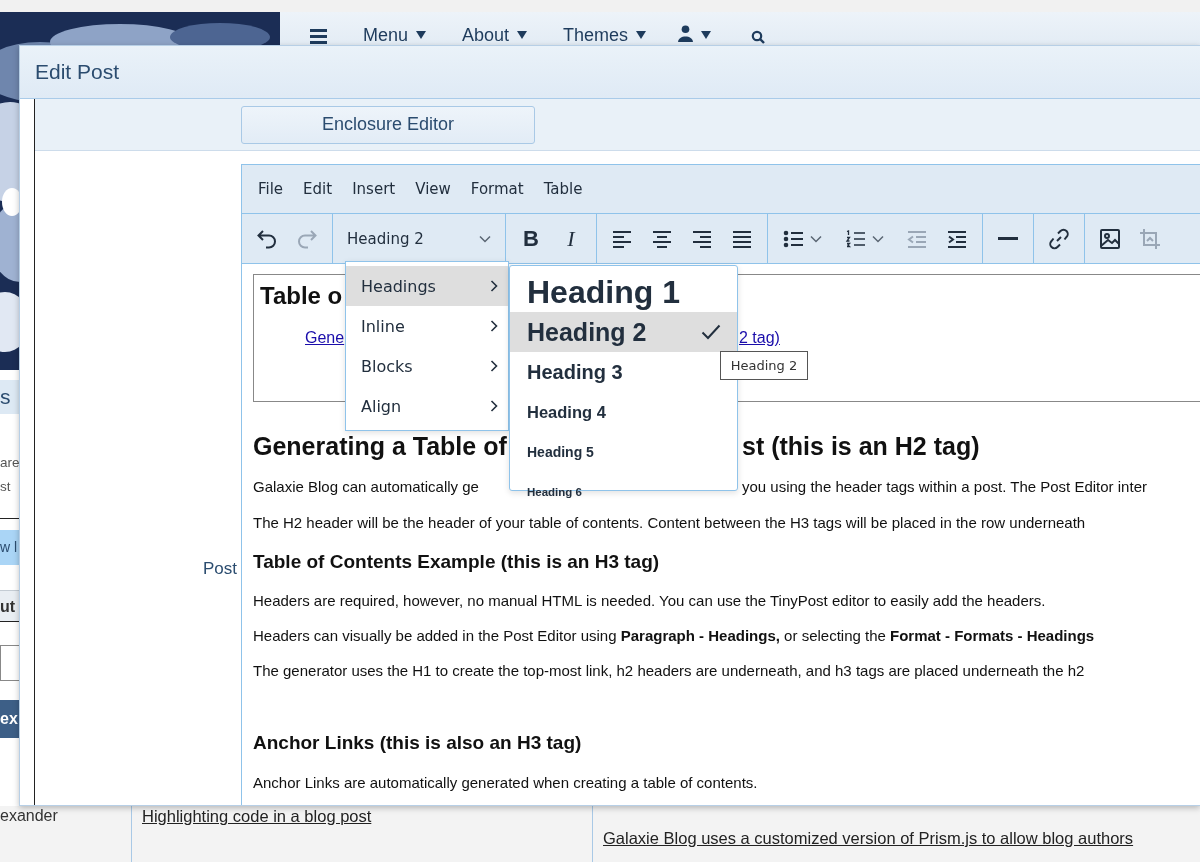  Describe the element at coordinates (318, 189) in the screenshot. I see `menubar-item: Edit` at that location.